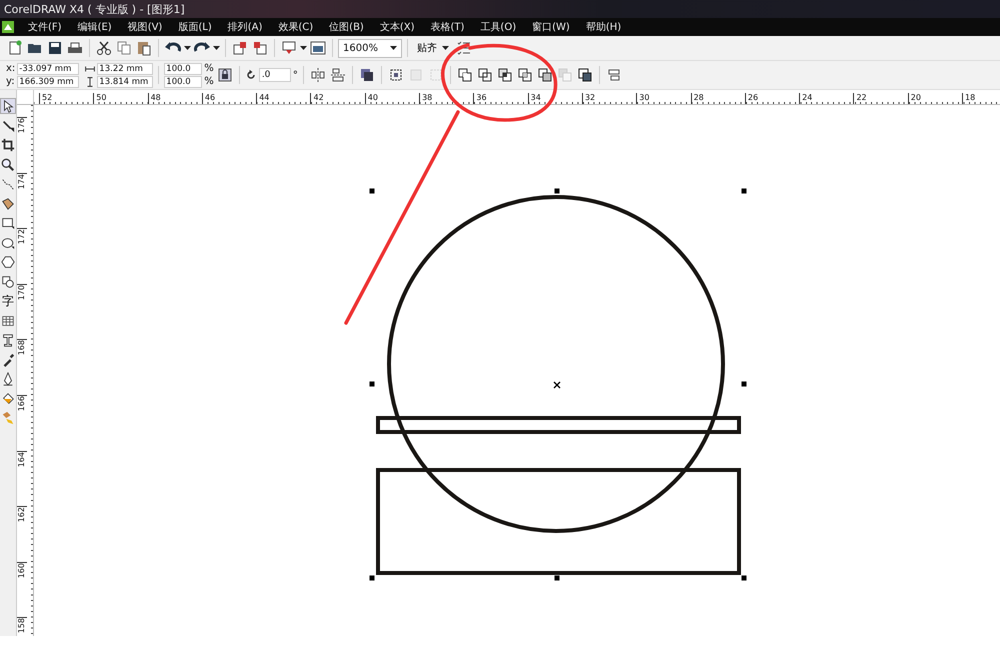  What do you see at coordinates (614, 75) in the screenshot?
I see `stack-icon` at bounding box center [614, 75].